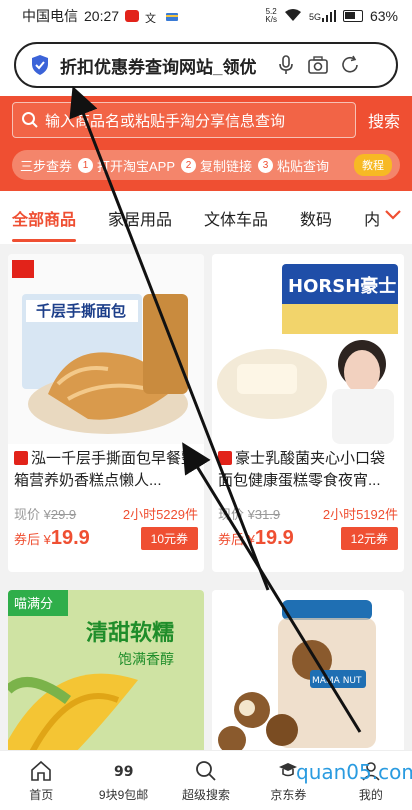 The width and height of the screenshot is (412, 810). Describe the element at coordinates (40, 65) in the screenshot. I see `secure-shield-icon` at that location.